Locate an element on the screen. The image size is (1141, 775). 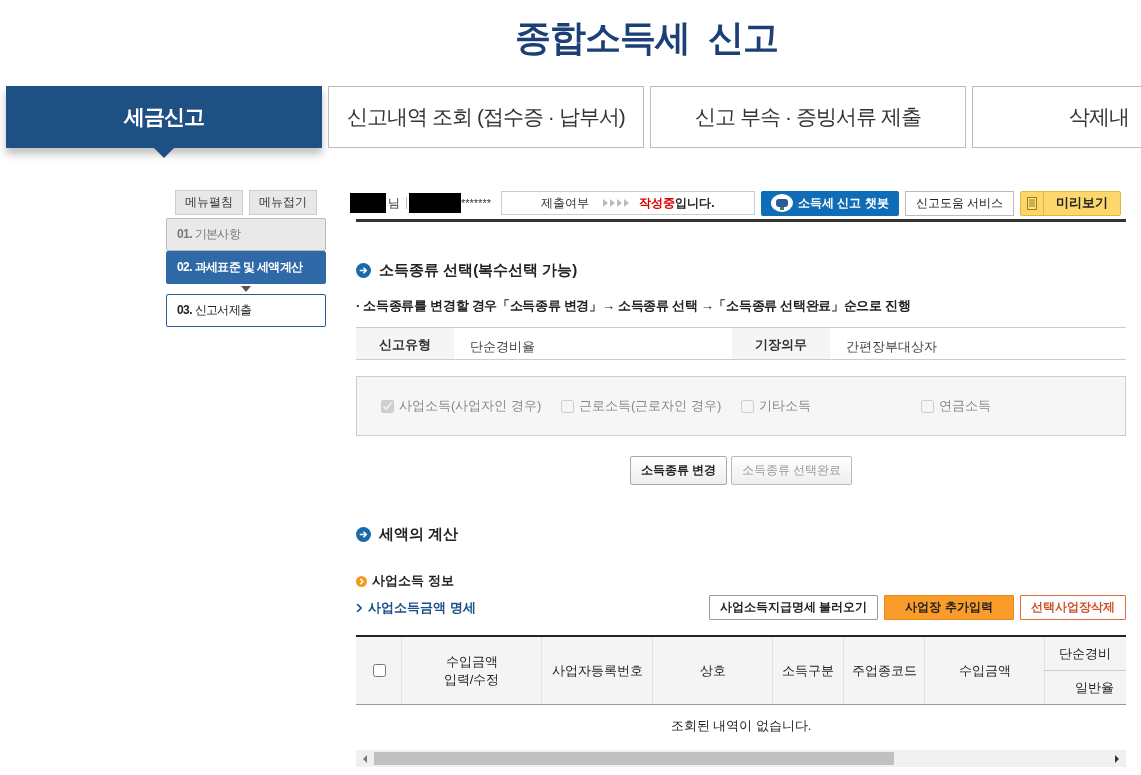
tab-pointer-icon is located at coordinates (164, 153).